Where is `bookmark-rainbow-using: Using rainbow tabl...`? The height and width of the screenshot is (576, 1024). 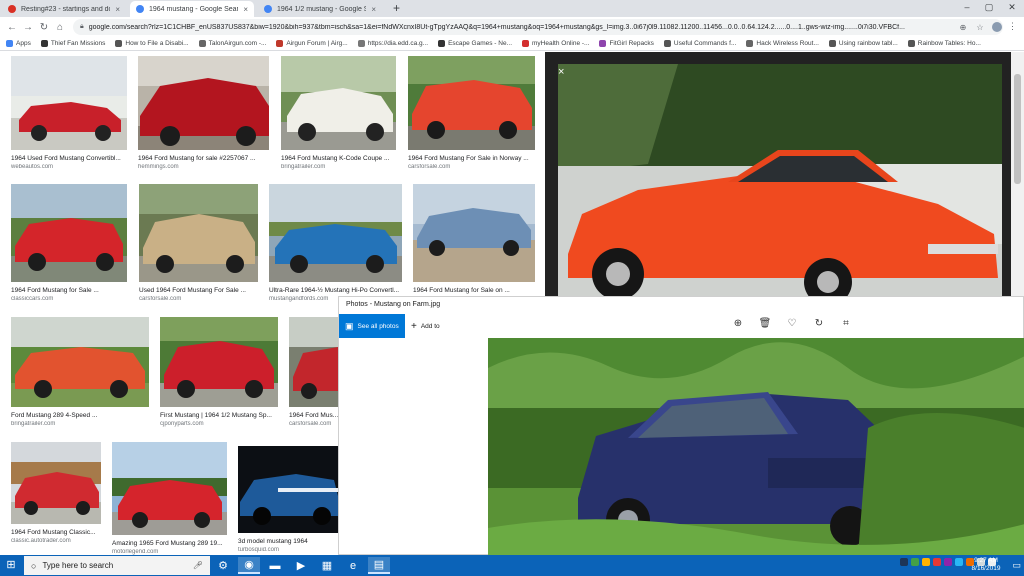 bookmark-rainbow-using: Using rainbow tabl... is located at coordinates (863, 43).